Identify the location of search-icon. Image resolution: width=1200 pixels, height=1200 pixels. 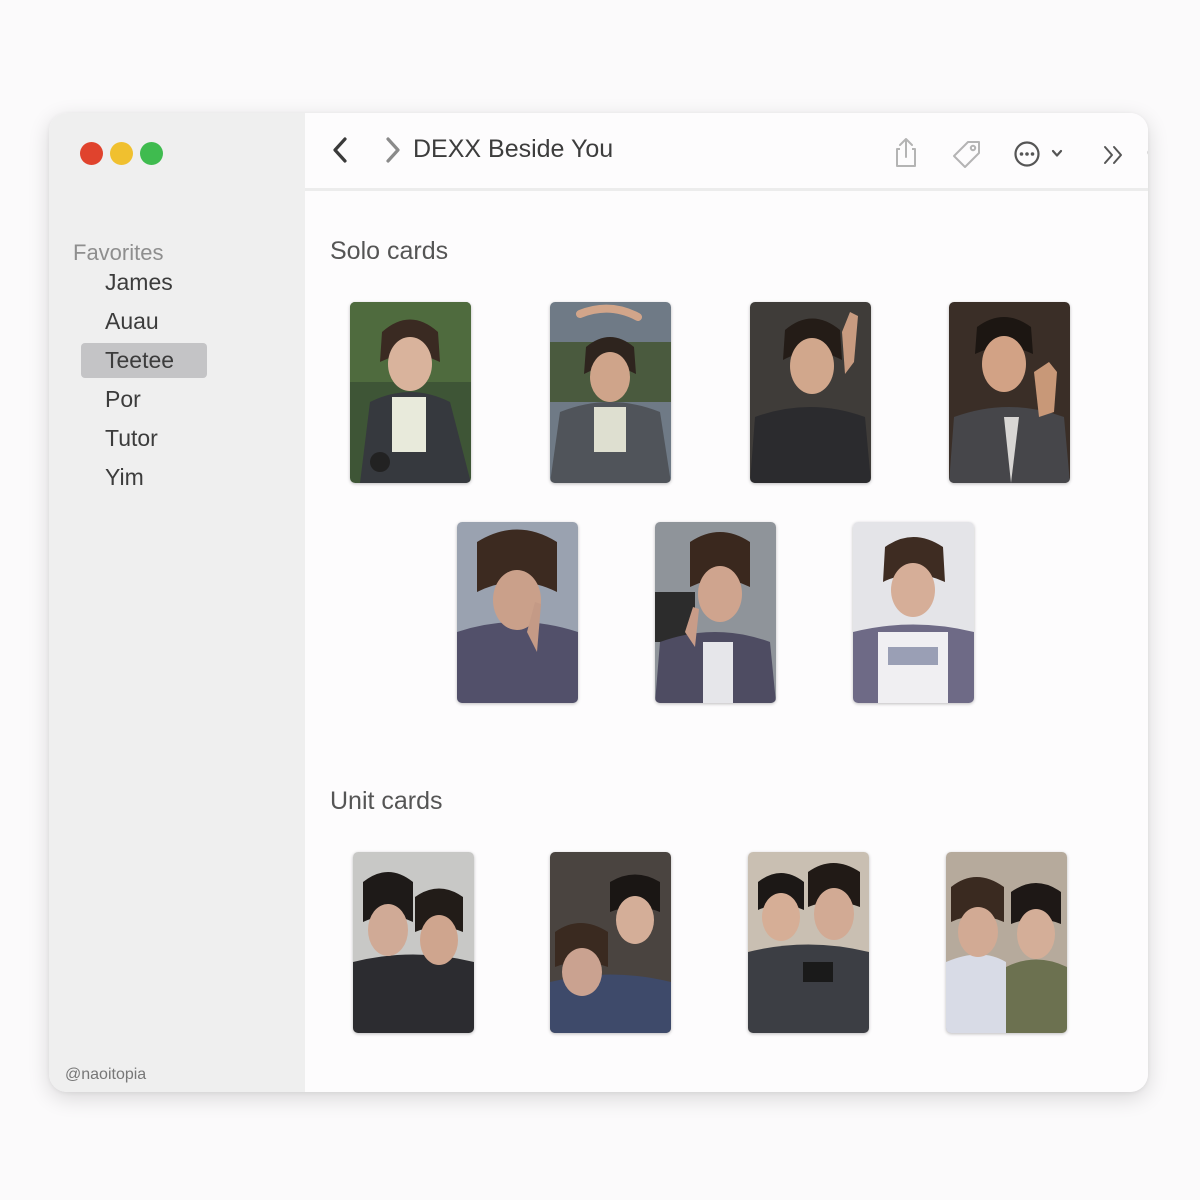
(1147, 155).